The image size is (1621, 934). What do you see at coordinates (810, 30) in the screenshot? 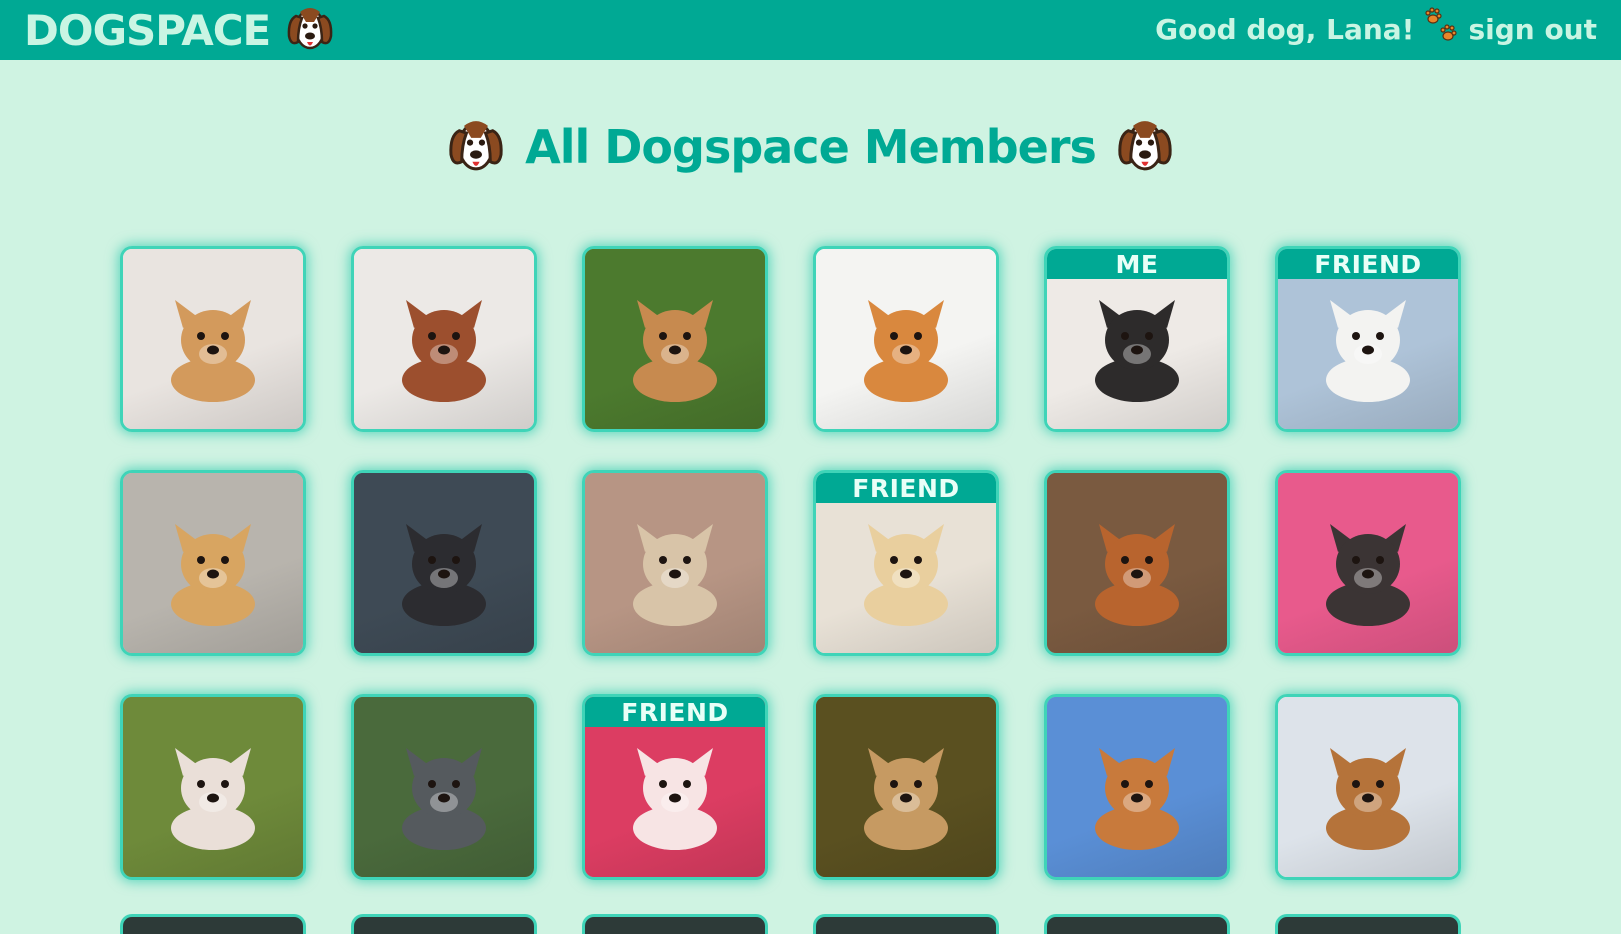
I see `top-navigation-bar: DOGSPACE Good dog, Lana! sign out` at bounding box center [810, 30].